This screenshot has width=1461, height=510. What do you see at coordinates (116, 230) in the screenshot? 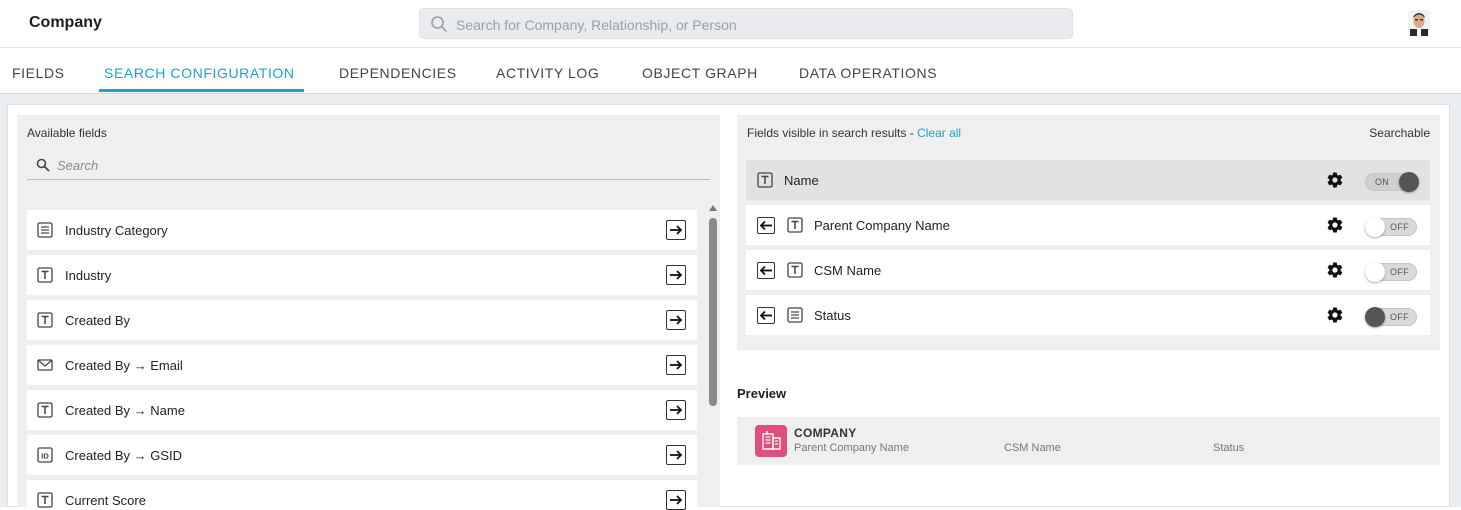
I see `field-label: Industry Category` at bounding box center [116, 230].